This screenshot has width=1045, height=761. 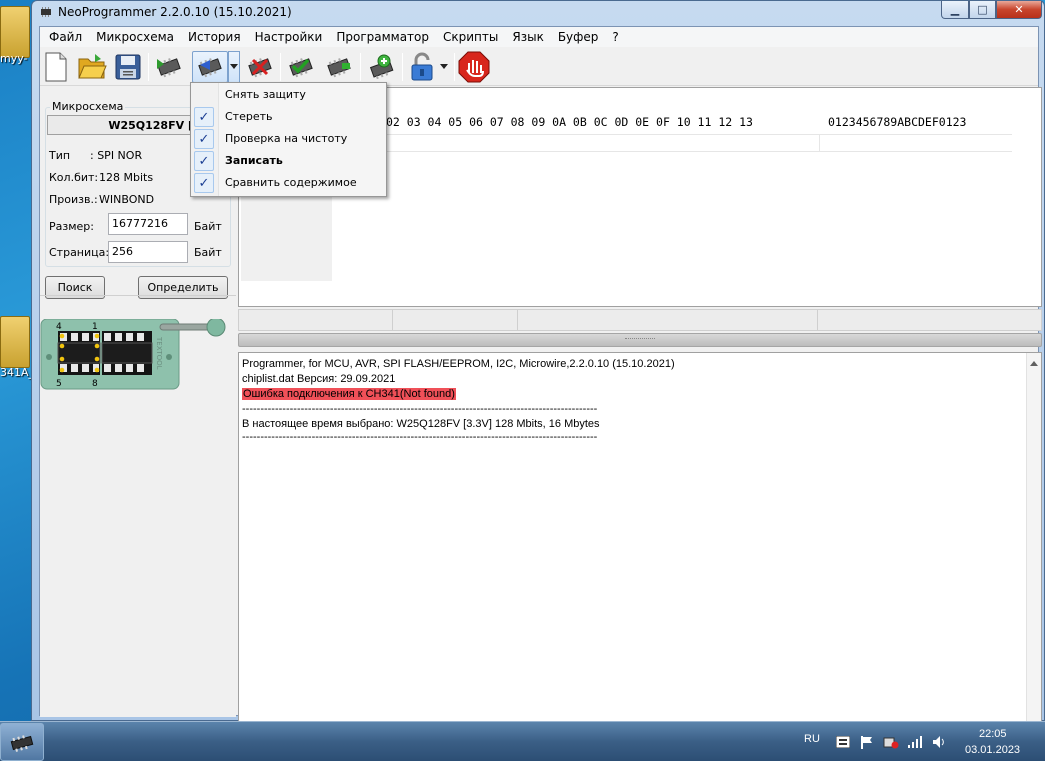 What do you see at coordinates (982, 10) in the screenshot?
I see `maximize-button: □` at bounding box center [982, 10].